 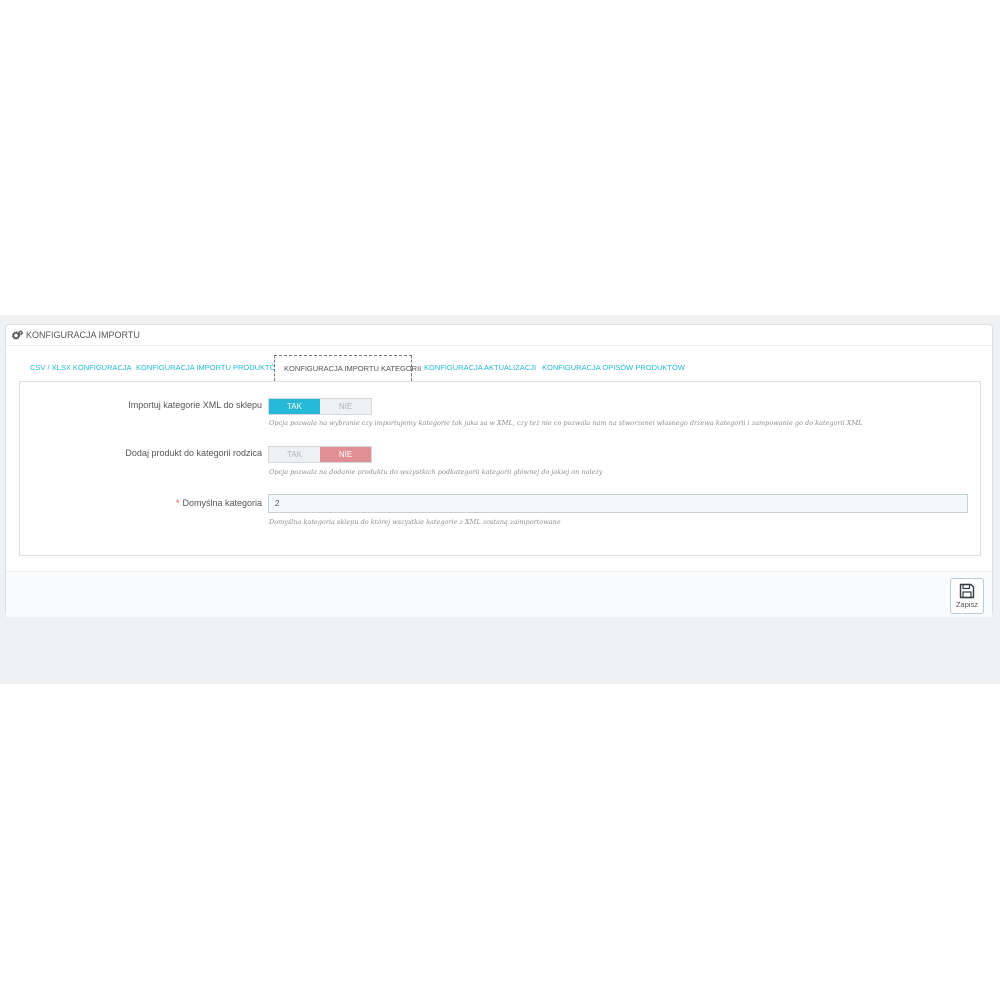 I want to click on add-to-parent-yes: TAK, so click(x=294, y=454).